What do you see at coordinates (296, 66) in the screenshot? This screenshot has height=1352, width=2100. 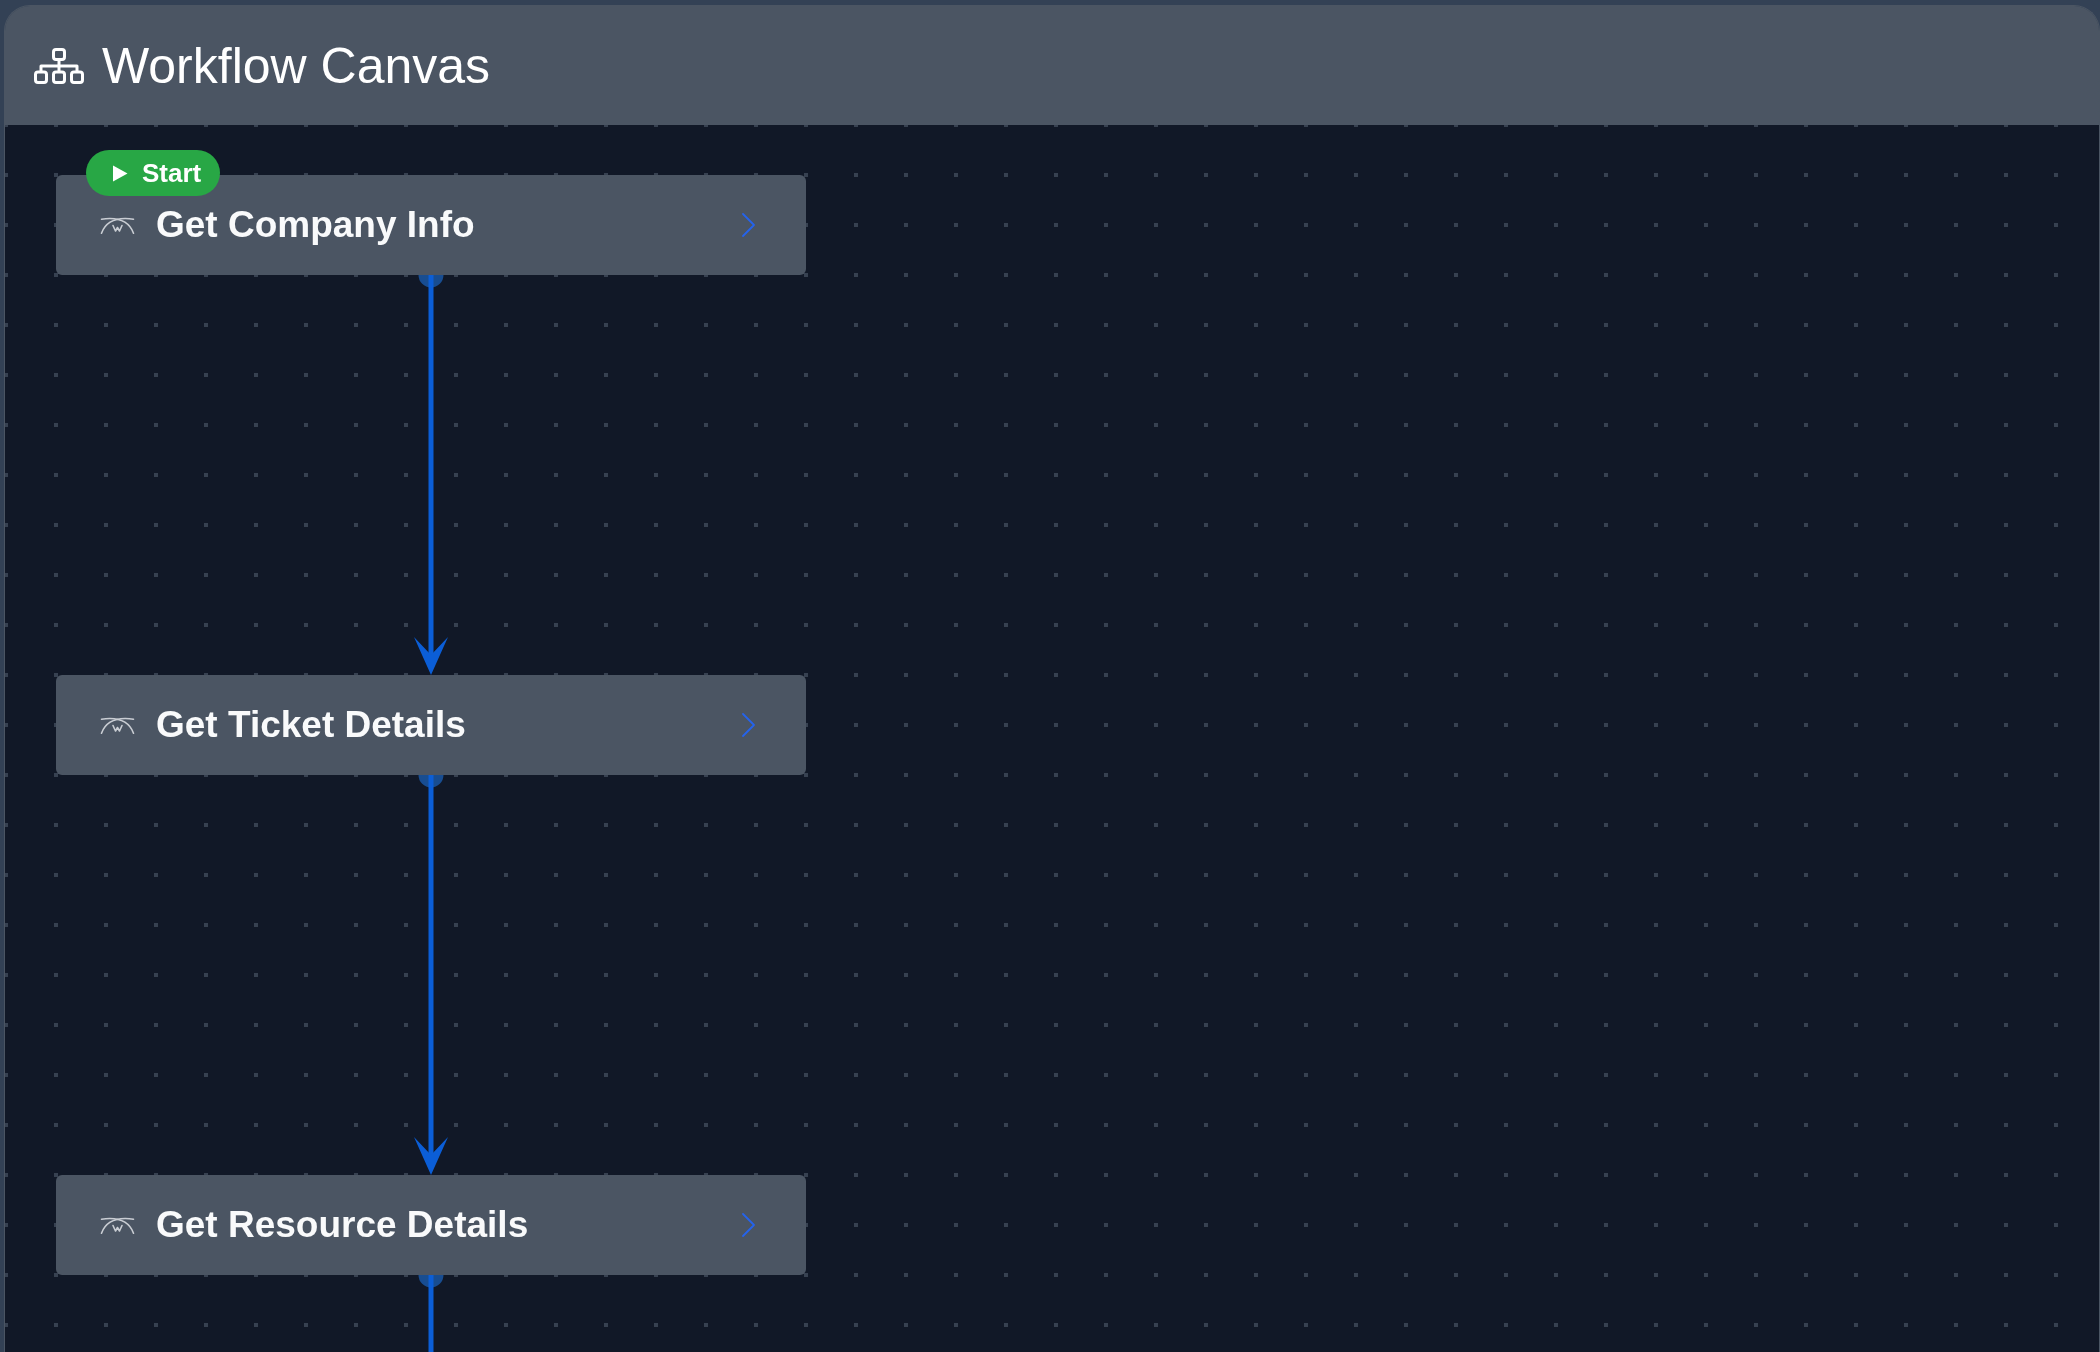 I see `canvas-title: Workflow Canvas` at bounding box center [296, 66].